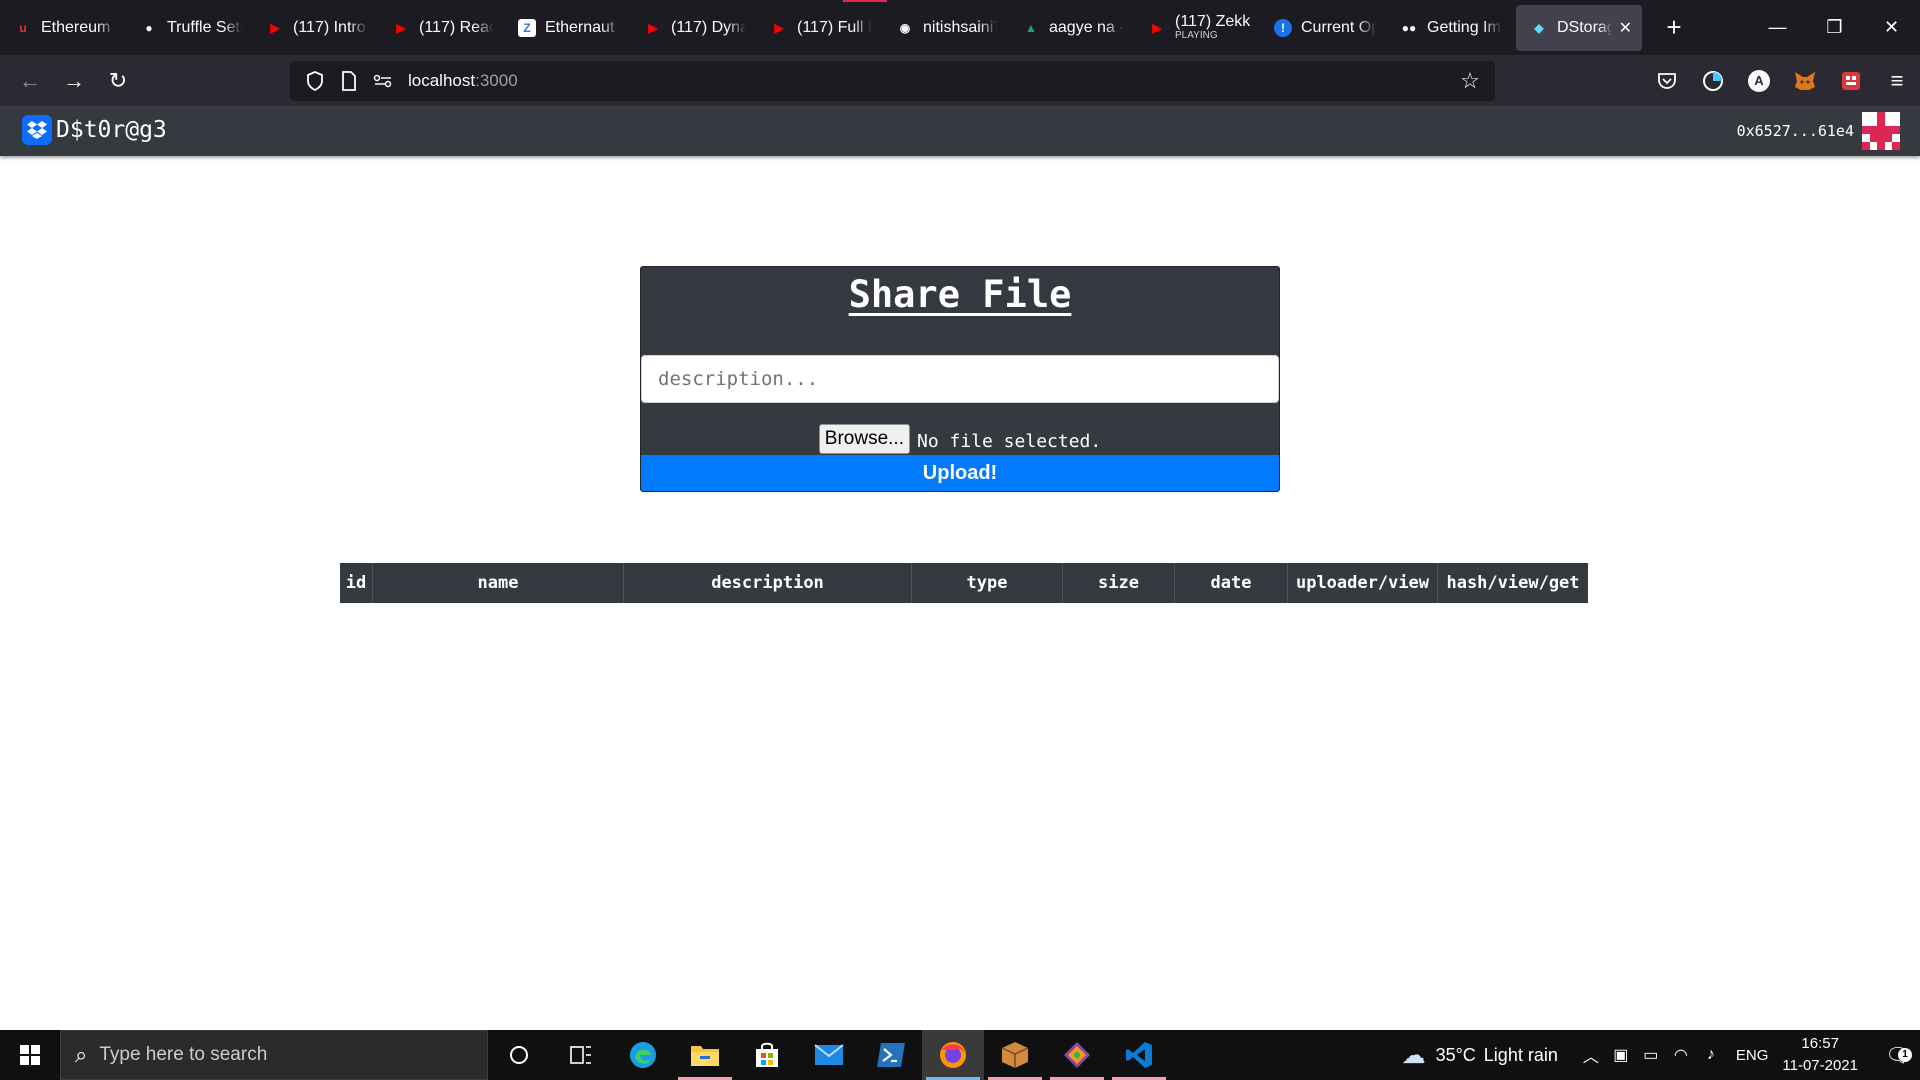 This screenshot has height=1080, width=1920. What do you see at coordinates (1077, 1055) in the screenshot?
I see `git-gui-icon` at bounding box center [1077, 1055].